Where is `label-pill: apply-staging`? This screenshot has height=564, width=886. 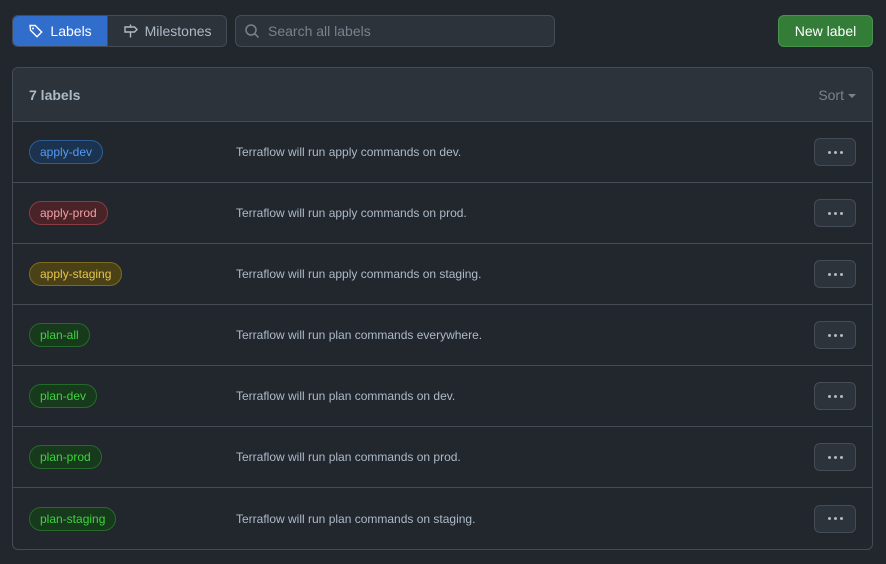 label-pill: apply-staging is located at coordinates (76, 274).